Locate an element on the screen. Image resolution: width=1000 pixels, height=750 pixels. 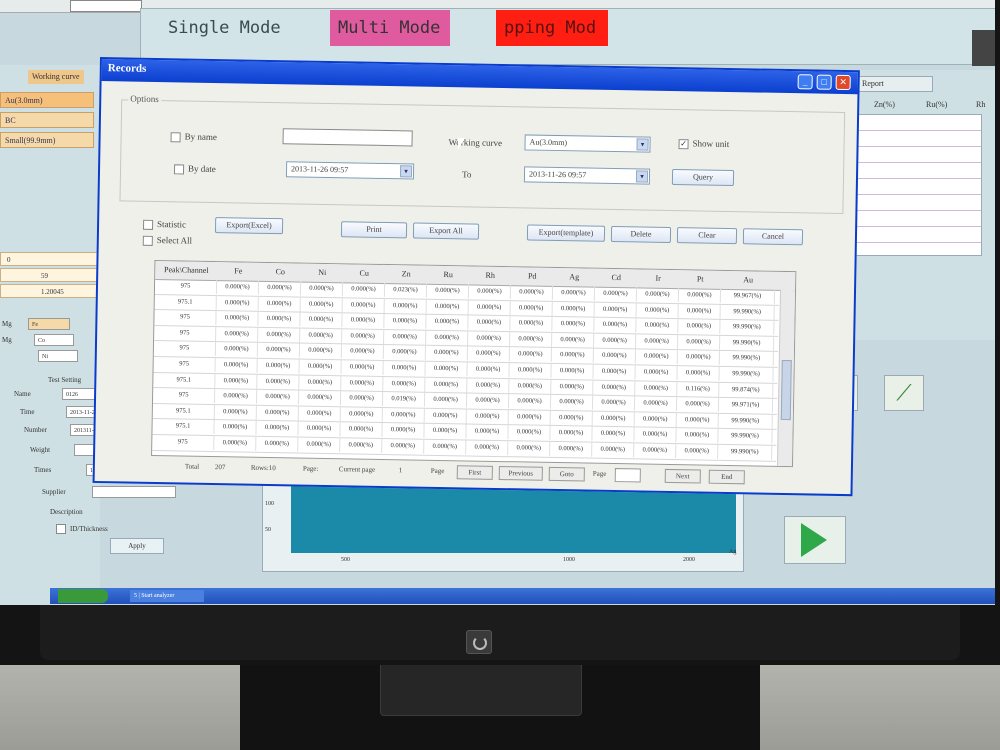
report-header-rh: Rh is located at coordinates (981, 104).